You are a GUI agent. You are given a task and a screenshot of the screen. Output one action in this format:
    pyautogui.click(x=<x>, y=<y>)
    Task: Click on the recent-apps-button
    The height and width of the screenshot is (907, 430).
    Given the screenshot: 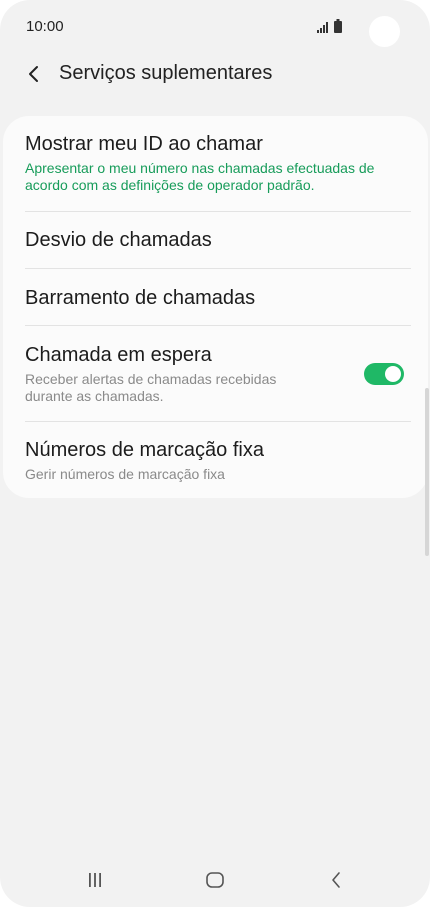 What is the action you would take?
    pyautogui.click(x=95, y=880)
    